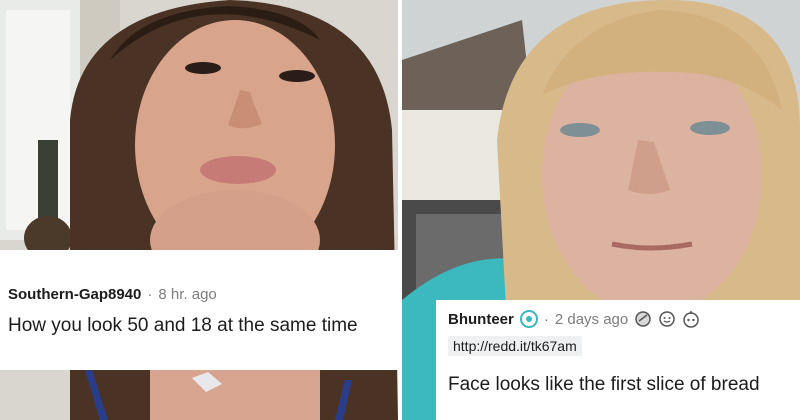  I want to click on wholesome-award-icon, so click(667, 319).